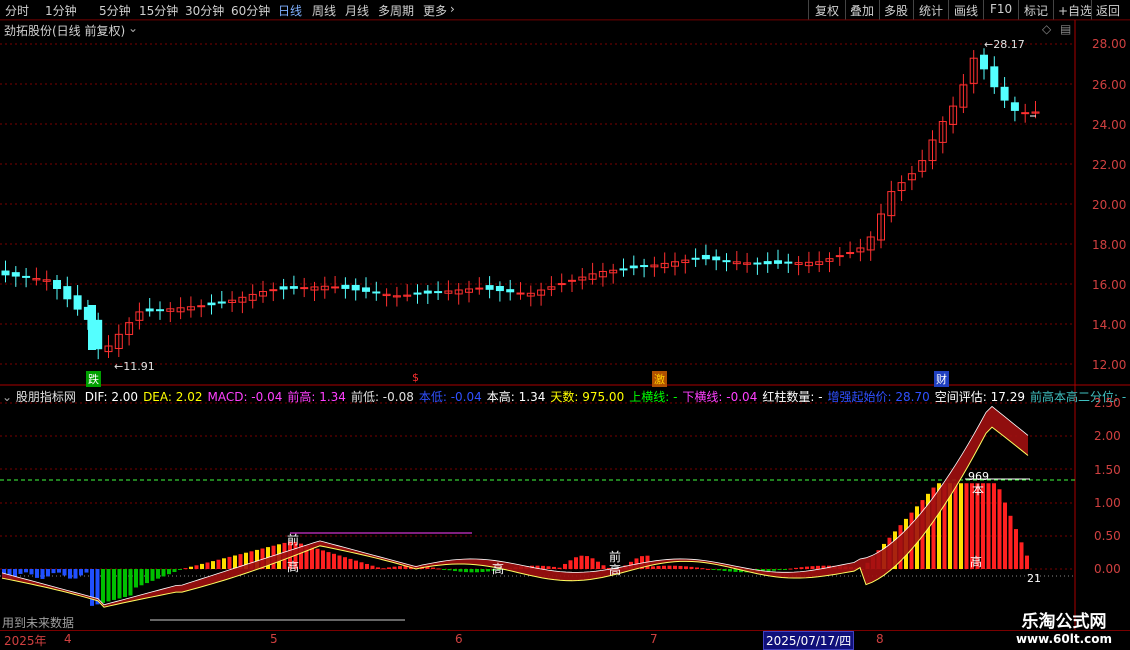 The image size is (1130, 650). What do you see at coordinates (1064, 626) in the screenshot?
I see `watermark: 乐淘公式网 www.60lt.com` at bounding box center [1064, 626].